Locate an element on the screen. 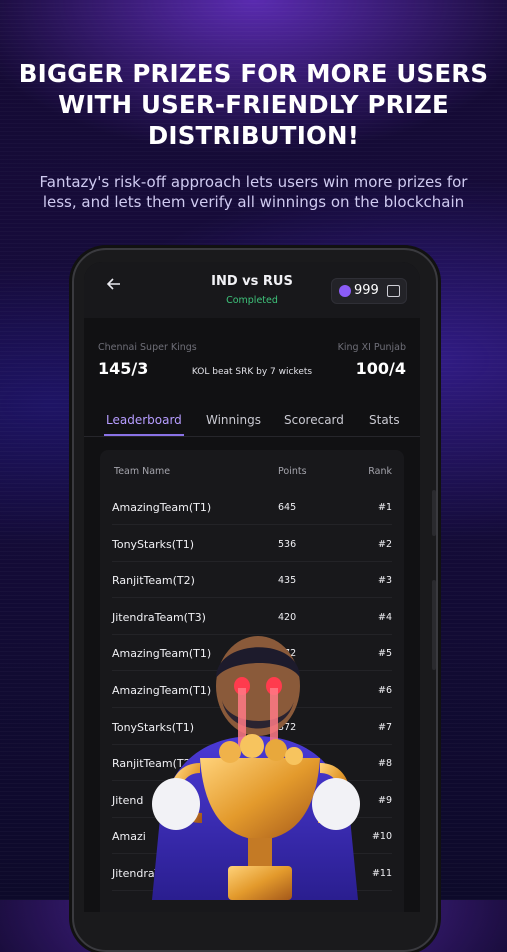  points-cell: 435 is located at coordinates (287, 581).